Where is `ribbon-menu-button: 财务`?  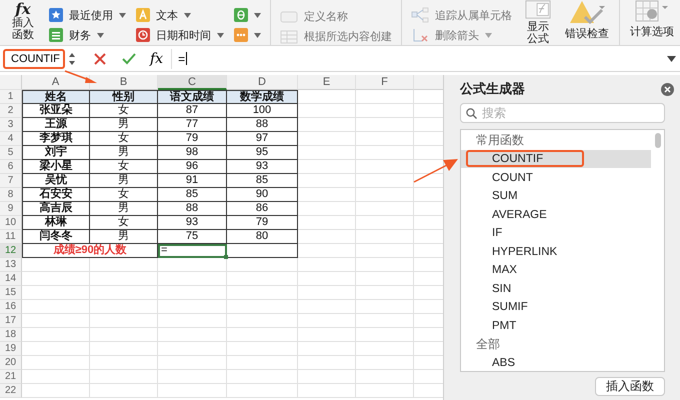
ribbon-menu-button: 财务 is located at coordinates (87, 35).